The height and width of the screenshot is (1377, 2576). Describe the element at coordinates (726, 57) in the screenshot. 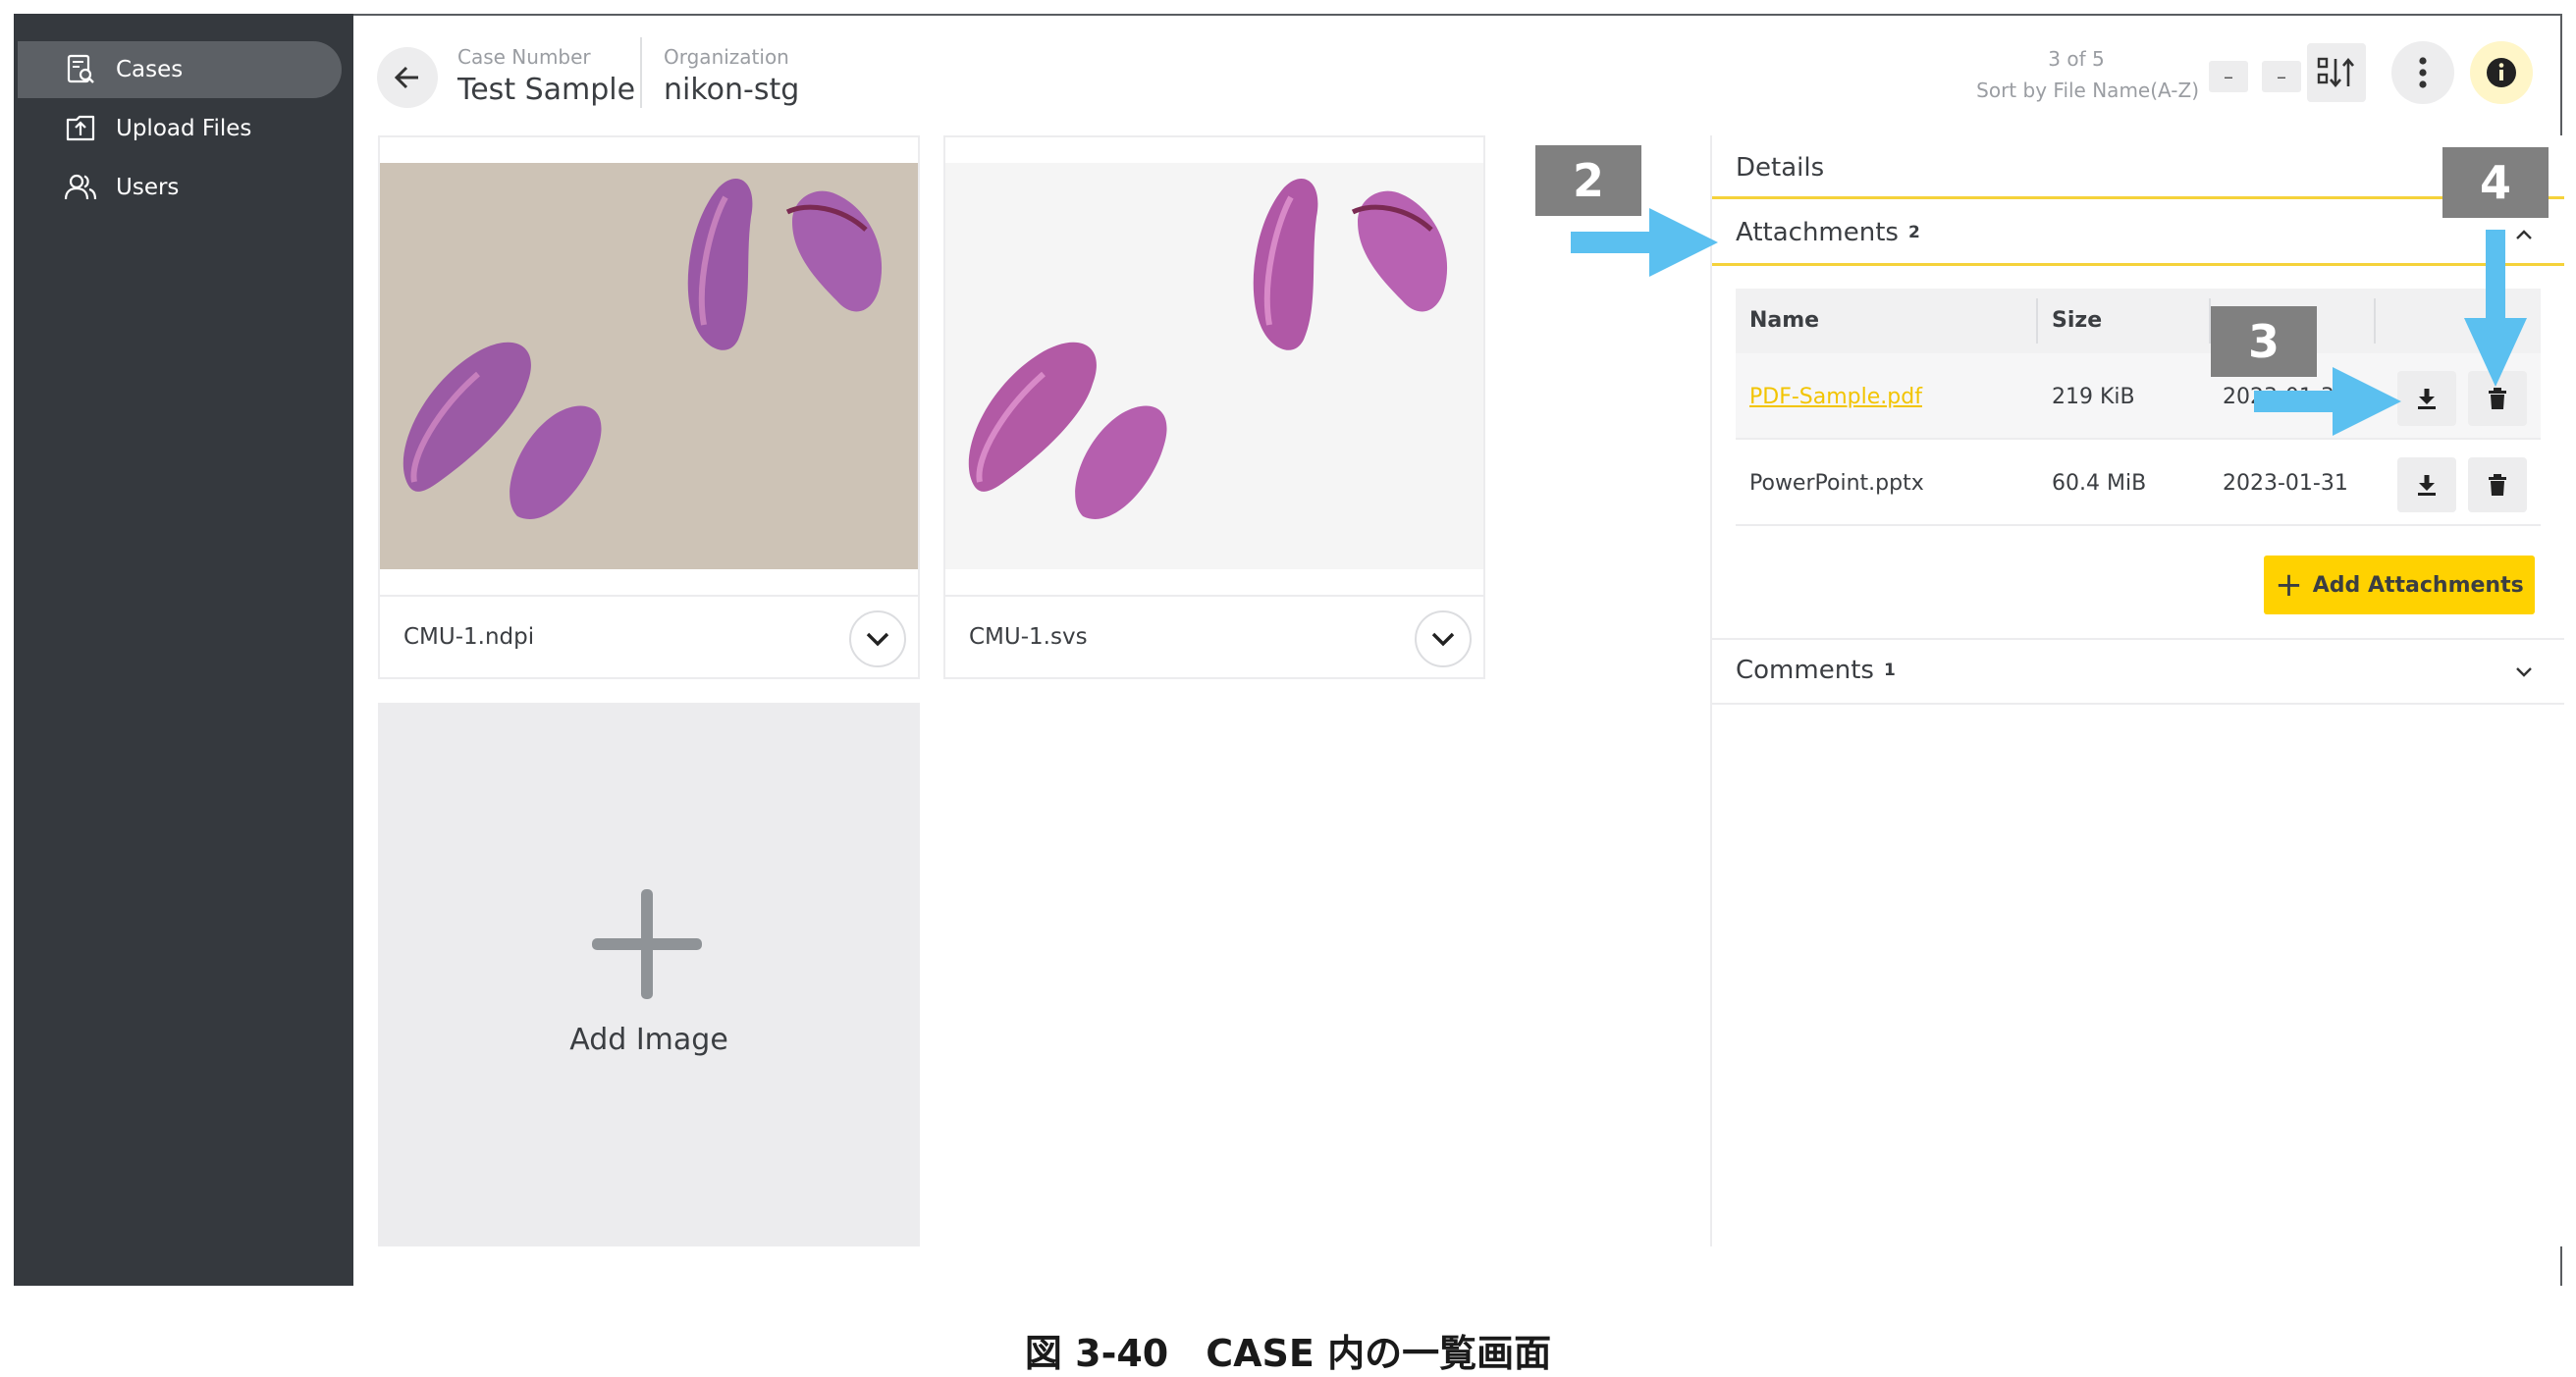

I see `organization-label: Organization` at that location.